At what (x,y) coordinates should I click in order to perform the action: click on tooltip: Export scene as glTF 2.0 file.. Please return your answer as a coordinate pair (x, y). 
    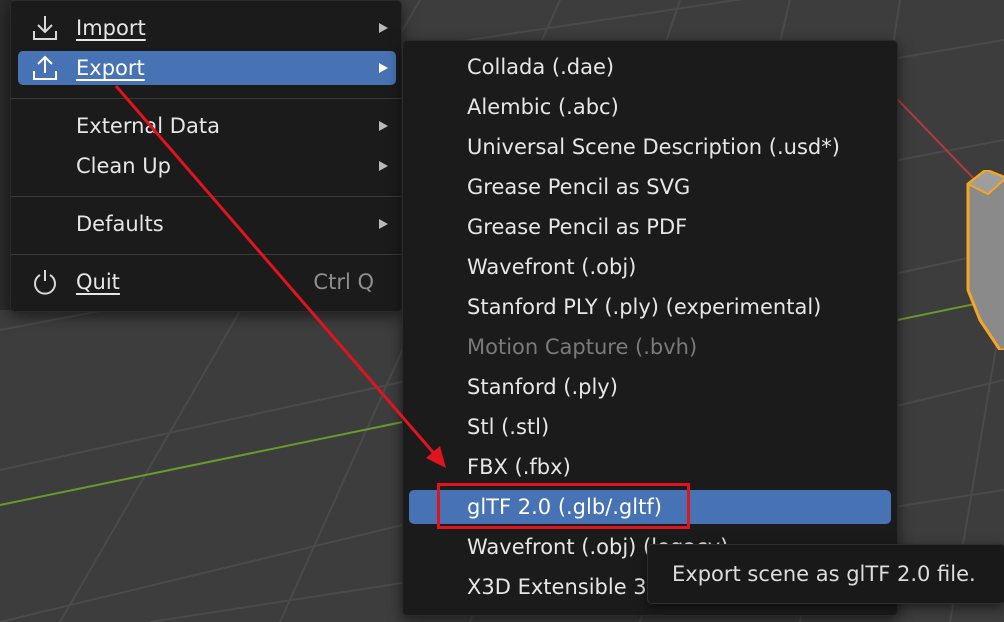
    Looking at the image, I should click on (825, 574).